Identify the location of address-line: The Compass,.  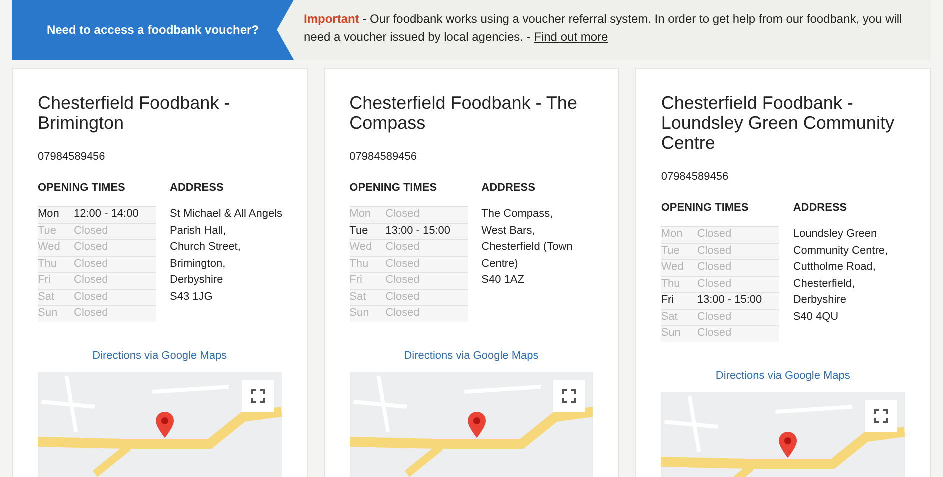
(518, 214).